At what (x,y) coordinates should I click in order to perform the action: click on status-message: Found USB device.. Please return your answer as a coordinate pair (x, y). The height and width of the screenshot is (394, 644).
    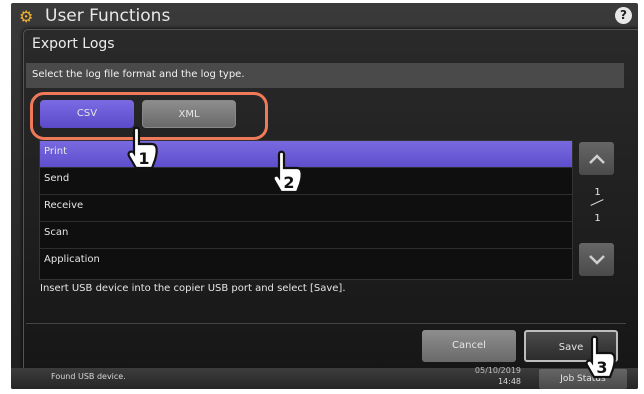
    Looking at the image, I should click on (88, 376).